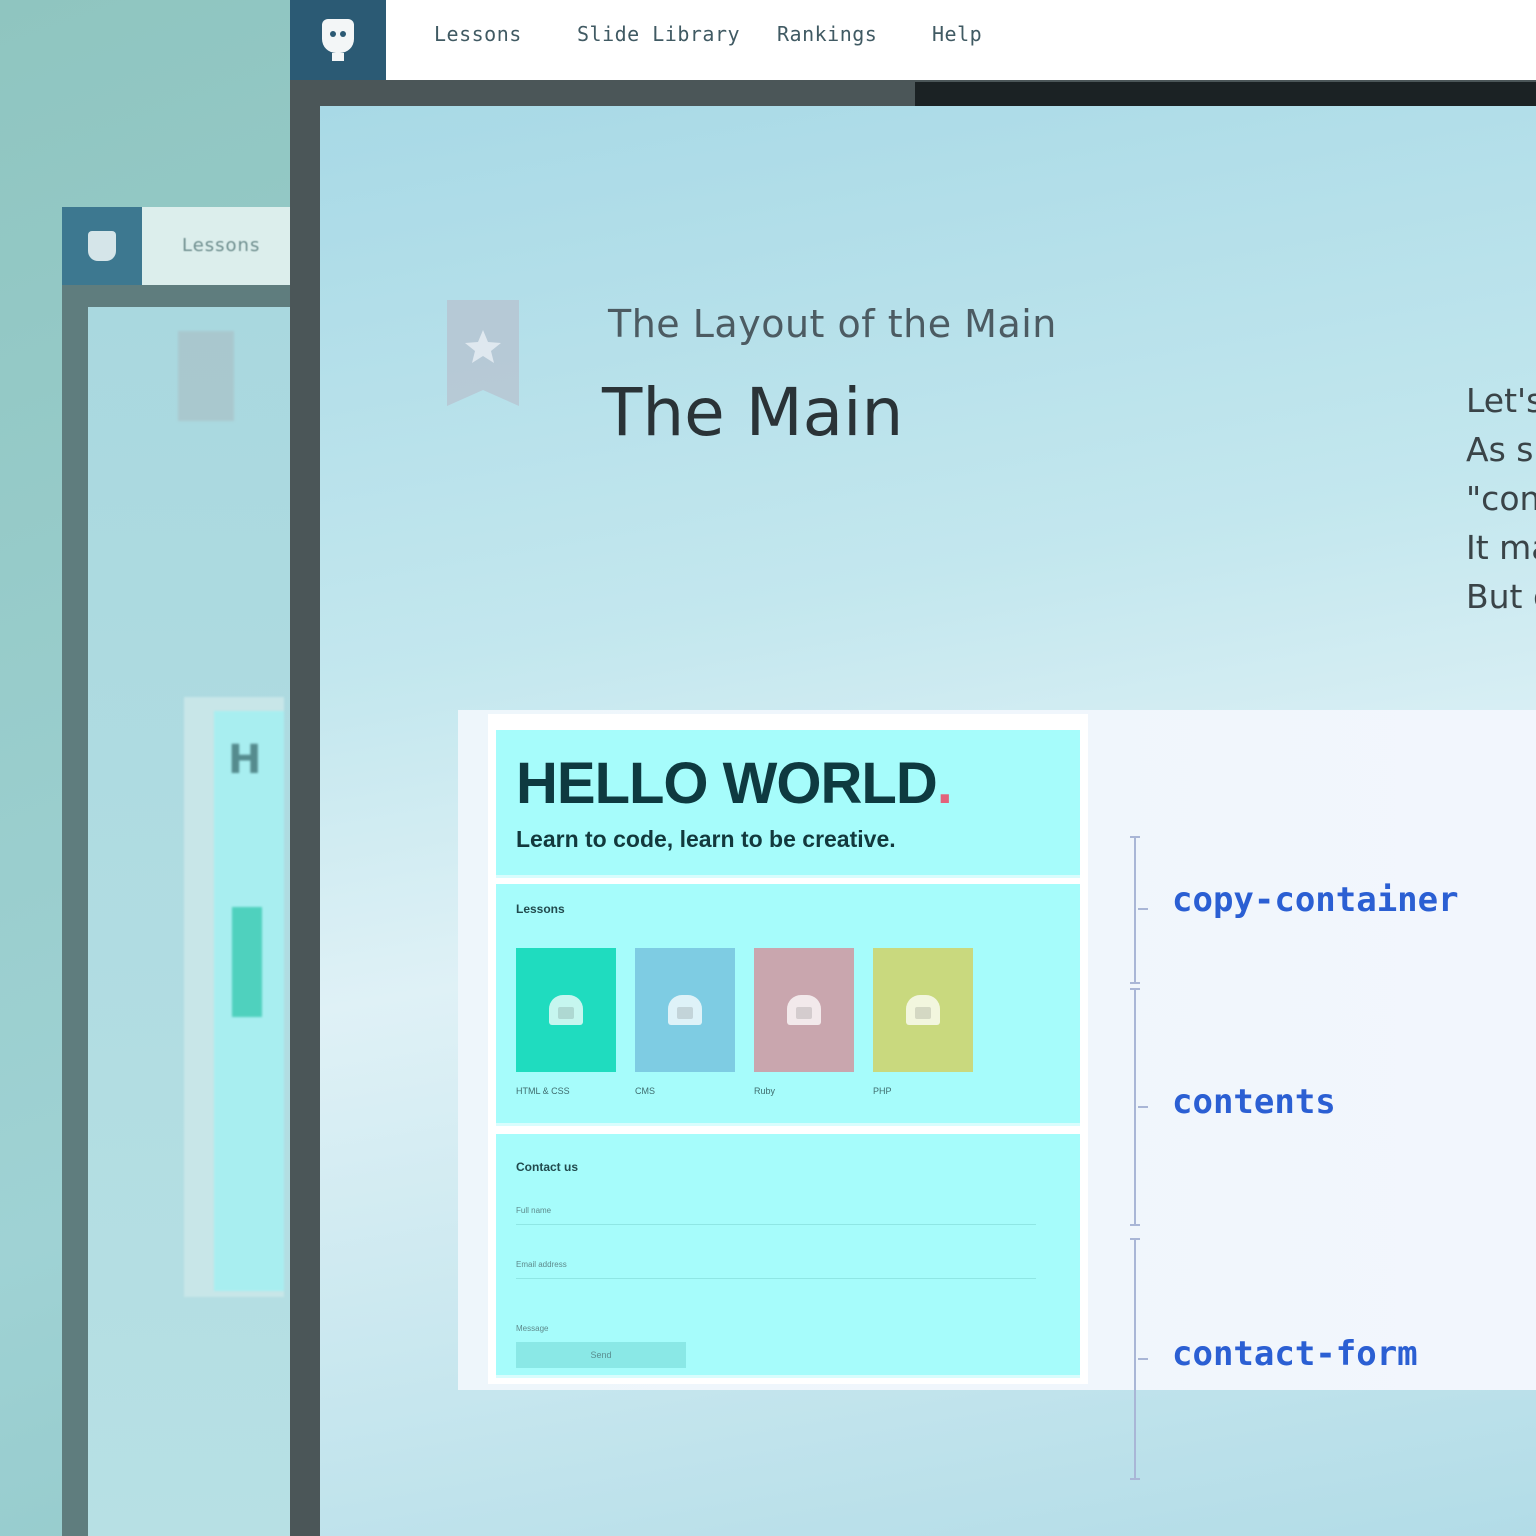 This screenshot has height=1536, width=1536. What do you see at coordinates (734, 783) in the screenshot?
I see `mockup-hero-title: HELLO WORLD.` at bounding box center [734, 783].